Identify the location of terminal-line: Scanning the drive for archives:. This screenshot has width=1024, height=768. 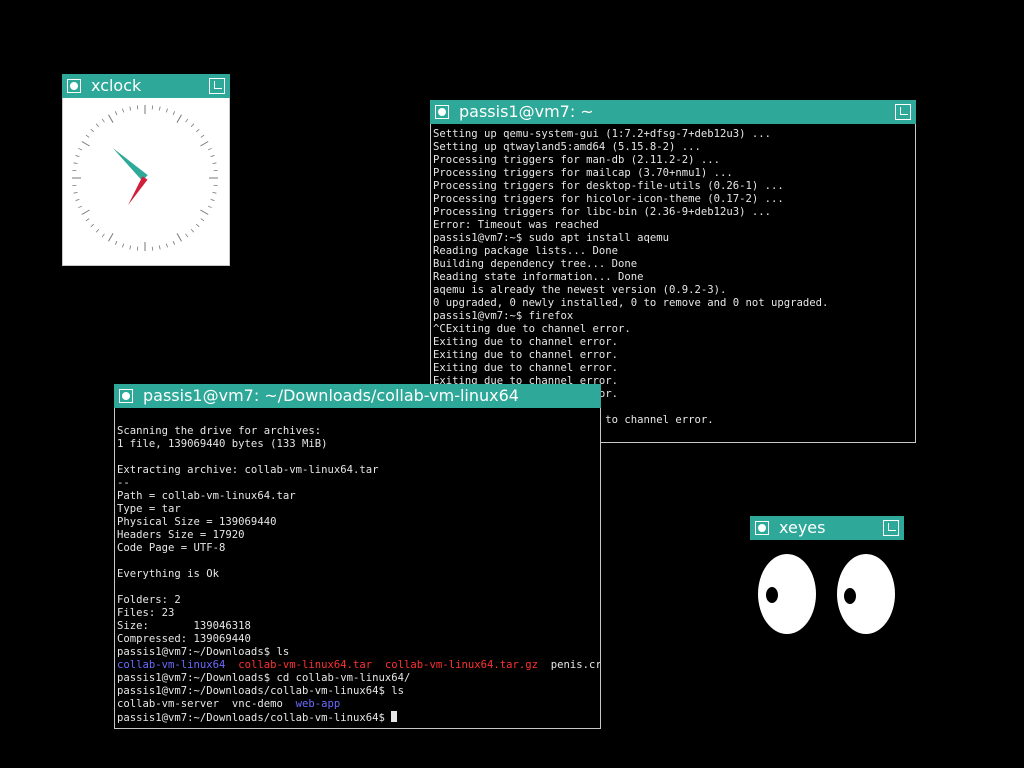
(219, 431).